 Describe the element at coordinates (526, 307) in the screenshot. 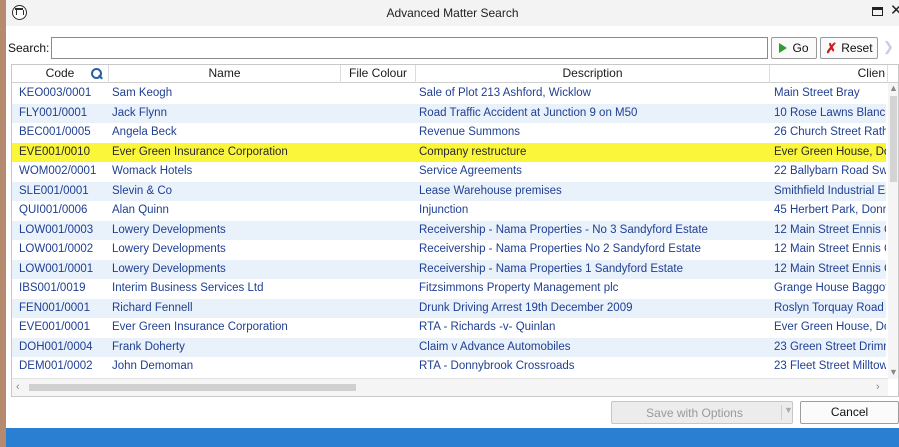

I see `cell-description: Drunk Driving Arrest 19th December 2009` at that location.